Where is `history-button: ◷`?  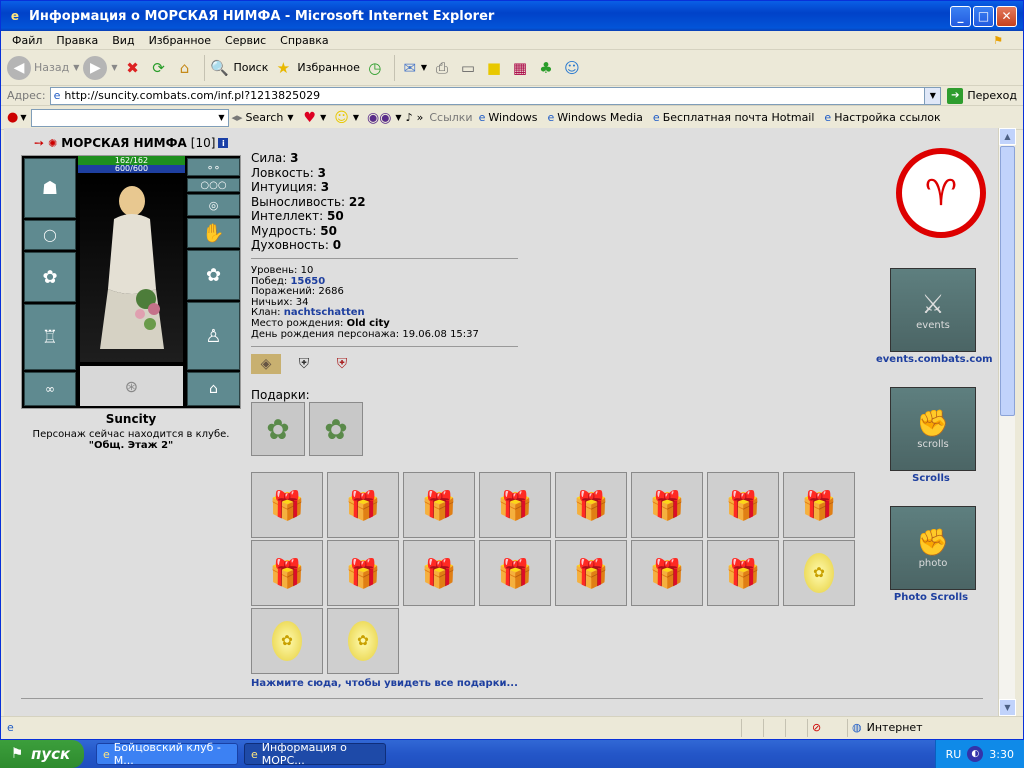
history-button: ◷ is located at coordinates (375, 68).